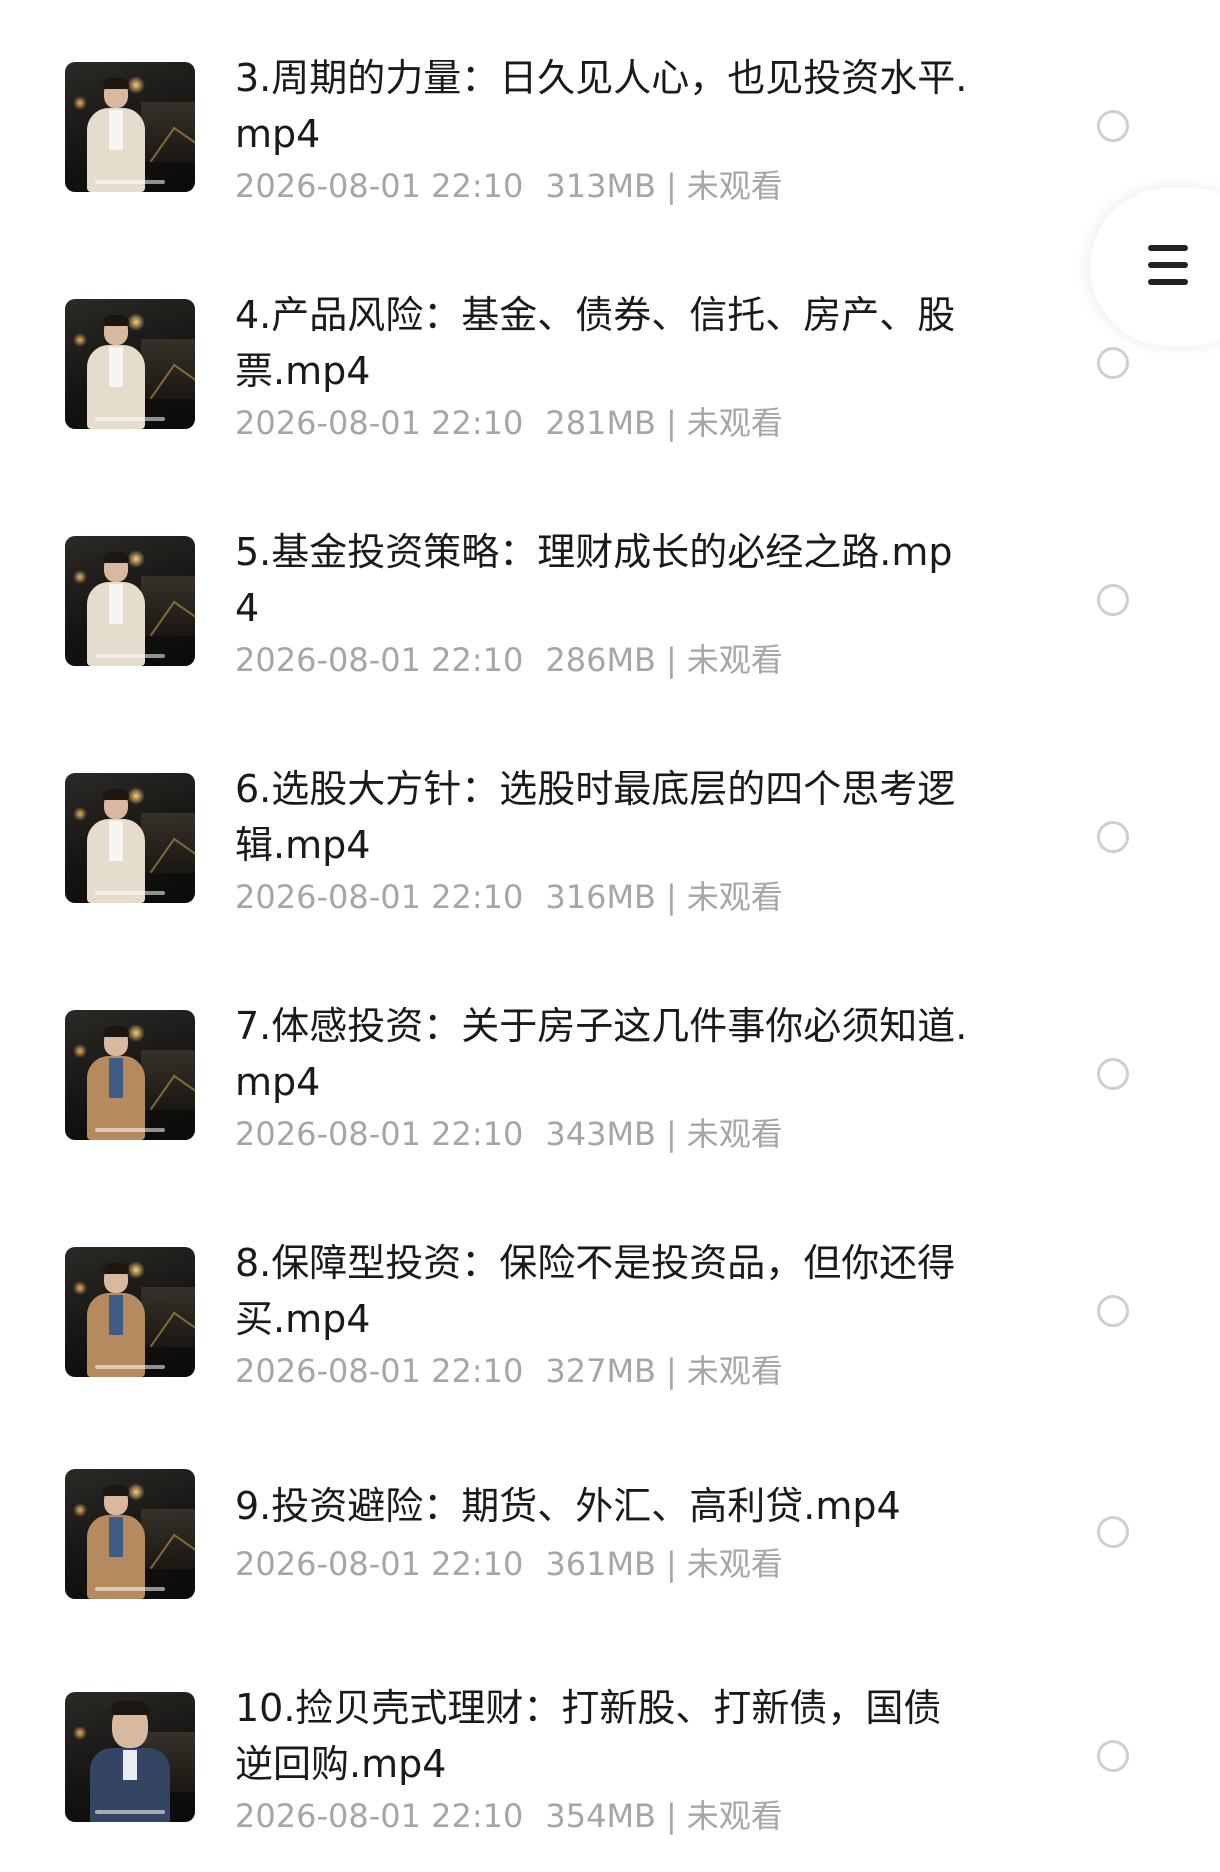  What do you see at coordinates (602, 1736) in the screenshot?
I see `file-name: 10.捡贝壳式理财：打新股、打新债，国债逆回购.mp4` at bounding box center [602, 1736].